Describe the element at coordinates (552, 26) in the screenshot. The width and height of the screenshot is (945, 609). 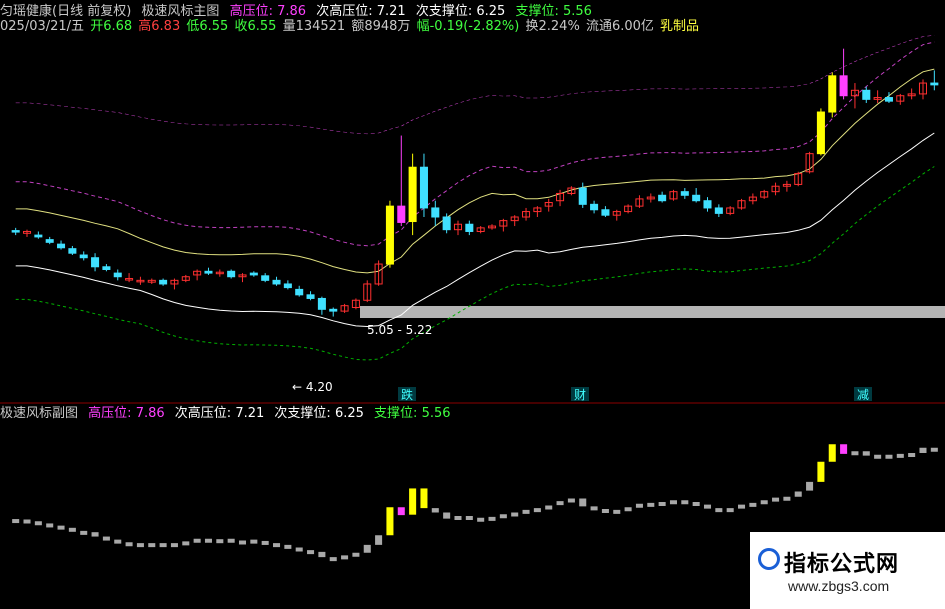
I see `quote-turnover: 换2.24%` at that location.